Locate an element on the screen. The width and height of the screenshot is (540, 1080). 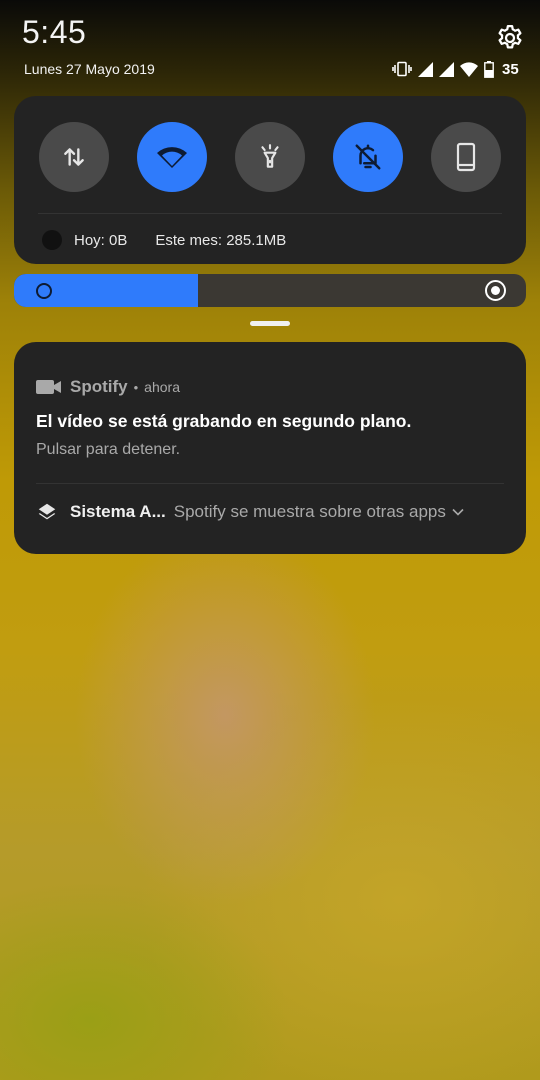
tile-do-not-disturb is located at coordinates (368, 157).